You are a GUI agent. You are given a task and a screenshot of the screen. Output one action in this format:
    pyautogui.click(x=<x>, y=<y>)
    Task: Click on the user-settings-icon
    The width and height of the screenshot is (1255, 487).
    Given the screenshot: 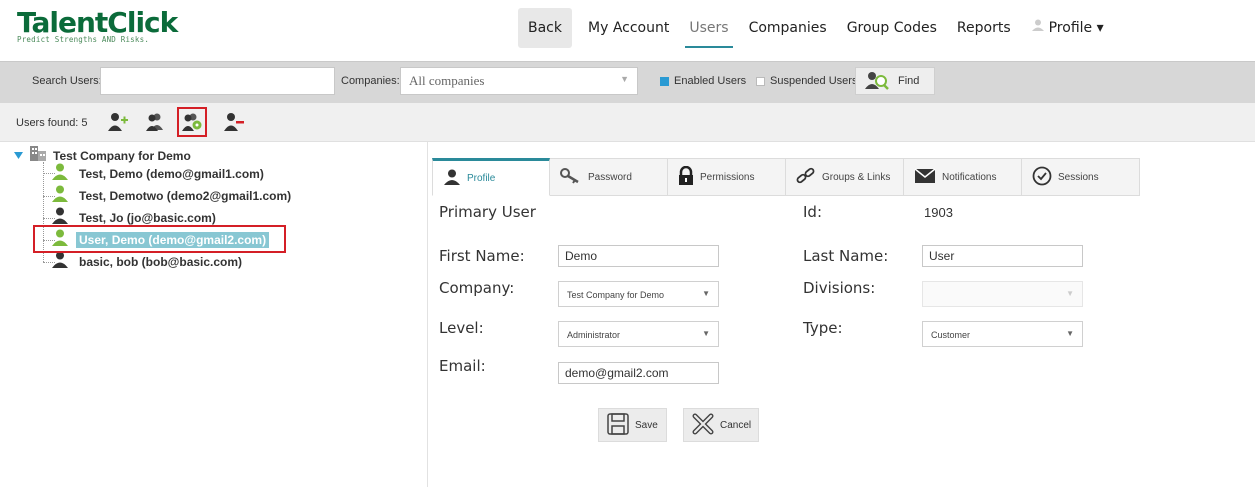 What is the action you would take?
    pyautogui.click(x=192, y=122)
    